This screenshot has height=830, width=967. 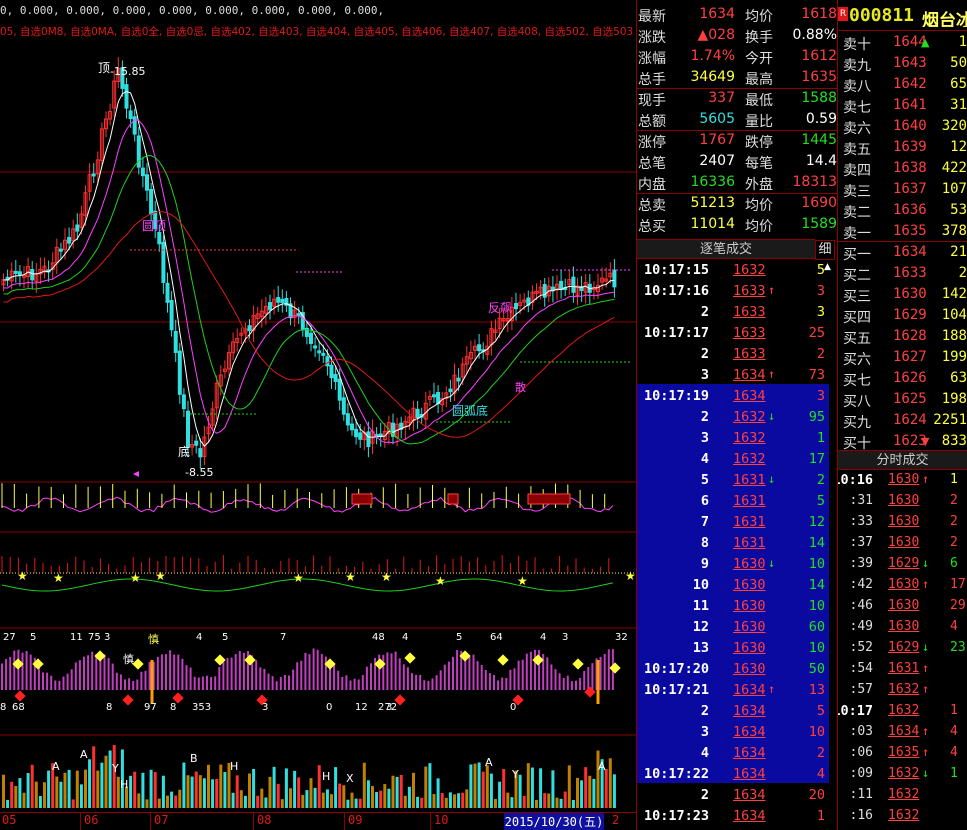 What do you see at coordinates (902, 669) in the screenshot?
I see `minute-trade-row: :54 1631 ↑` at bounding box center [902, 669].